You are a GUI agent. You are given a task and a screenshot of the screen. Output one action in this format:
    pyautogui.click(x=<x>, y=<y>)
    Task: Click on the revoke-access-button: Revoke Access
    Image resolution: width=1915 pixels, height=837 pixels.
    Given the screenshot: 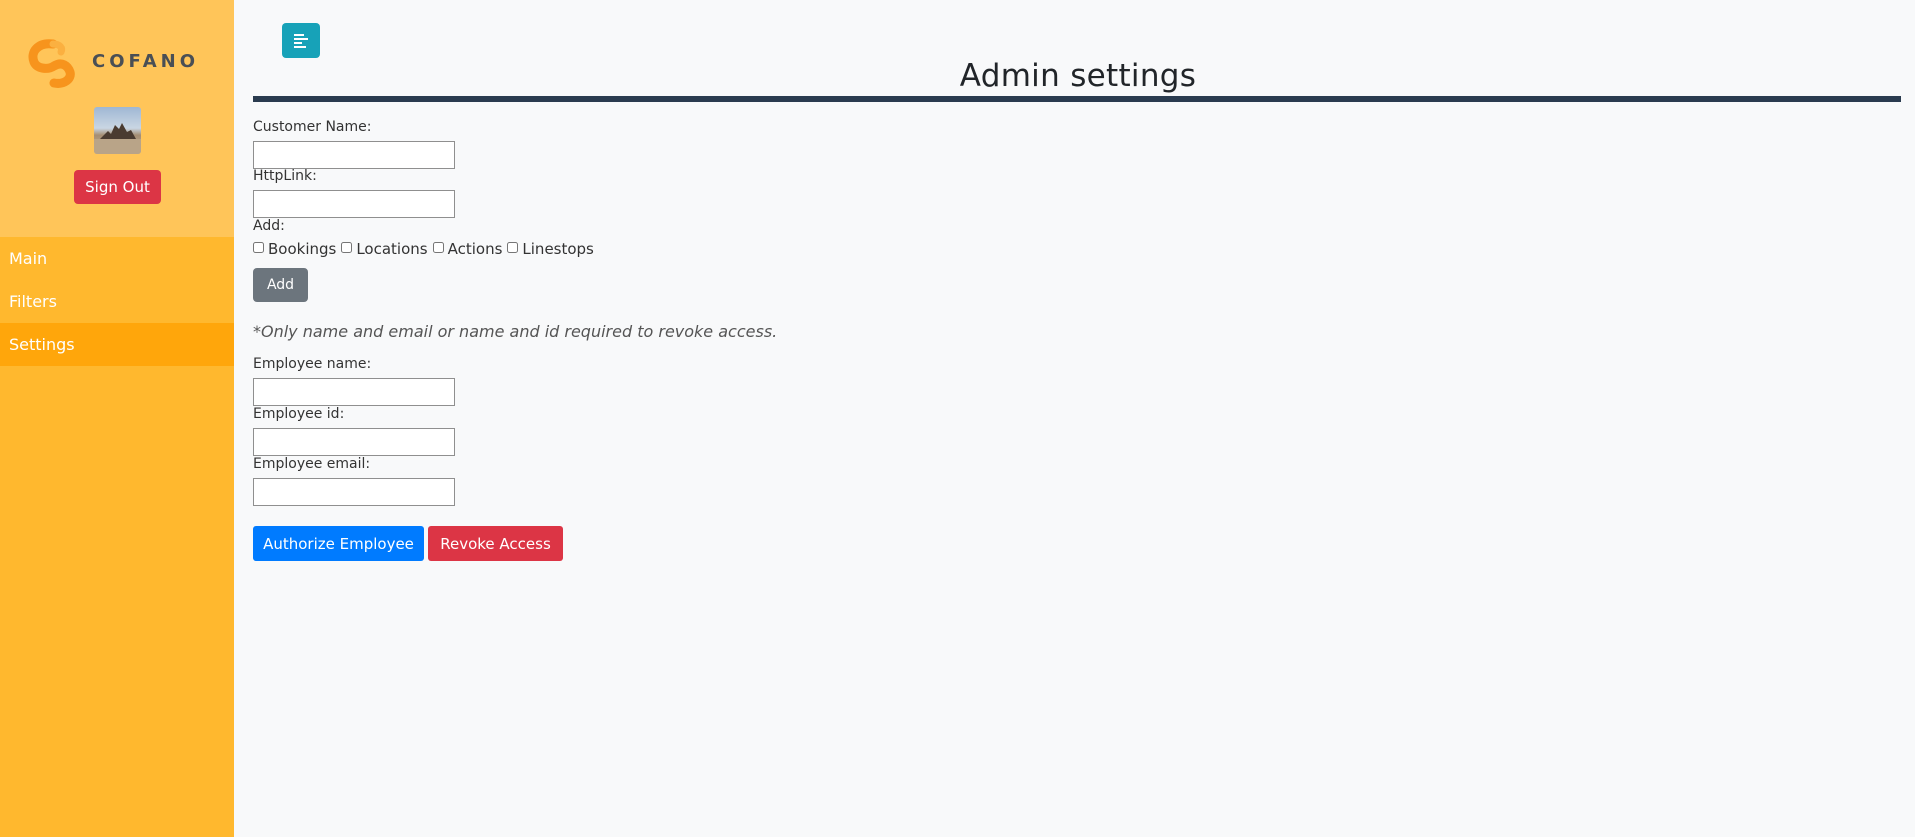 What is the action you would take?
    pyautogui.click(x=495, y=543)
    